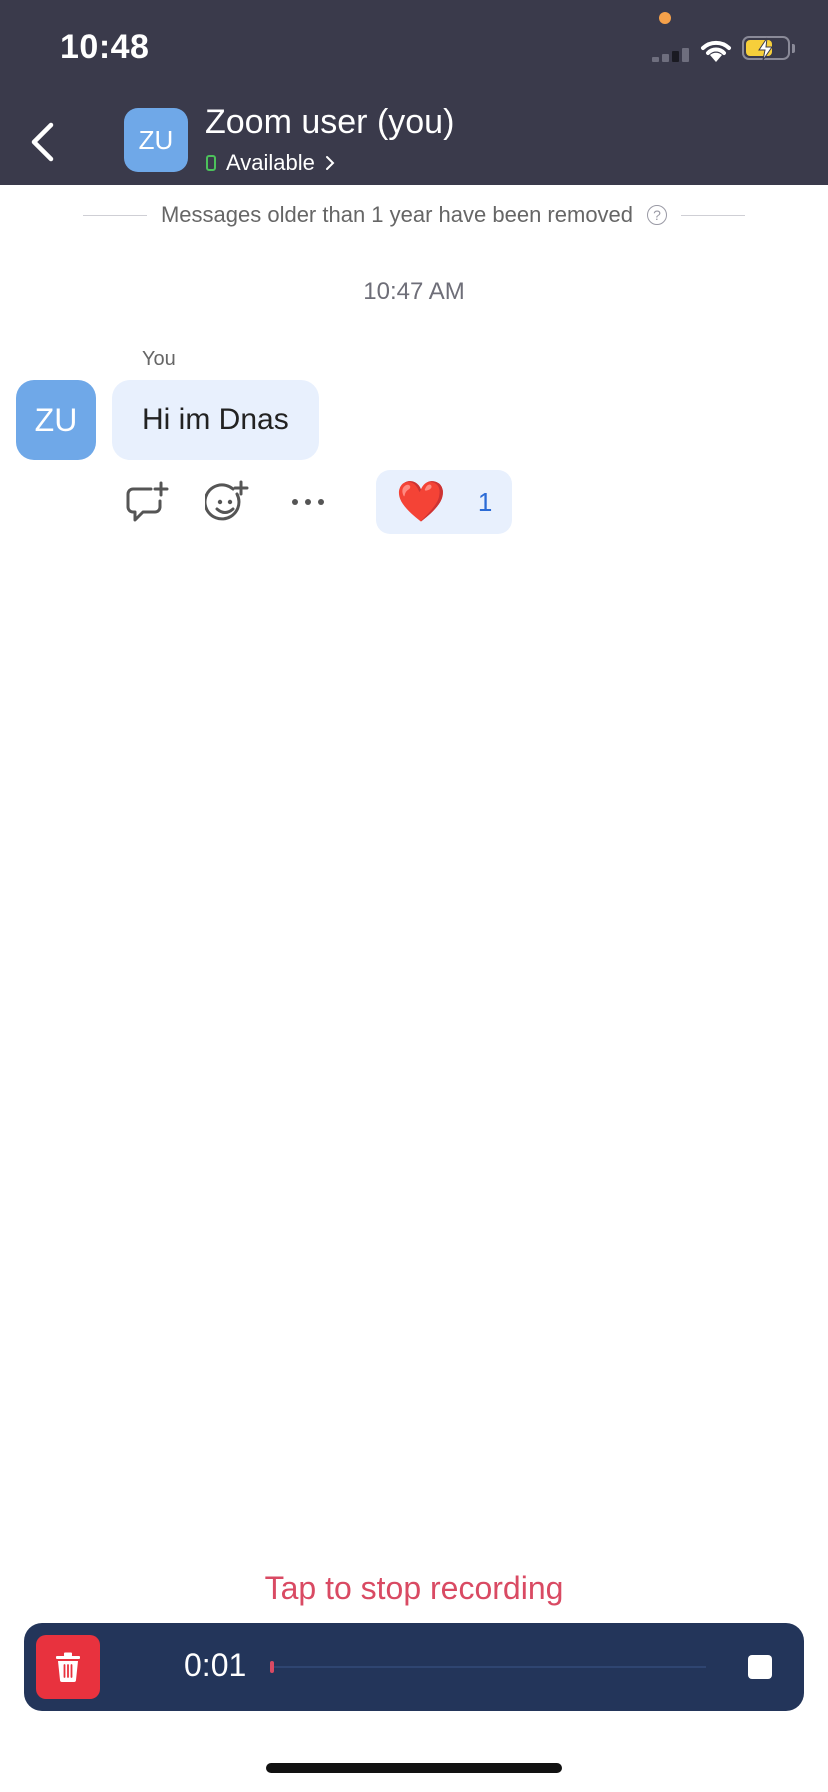 The image size is (828, 1792). What do you see at coordinates (156, 140) in the screenshot?
I see `contact-avatar: ZU` at bounding box center [156, 140].